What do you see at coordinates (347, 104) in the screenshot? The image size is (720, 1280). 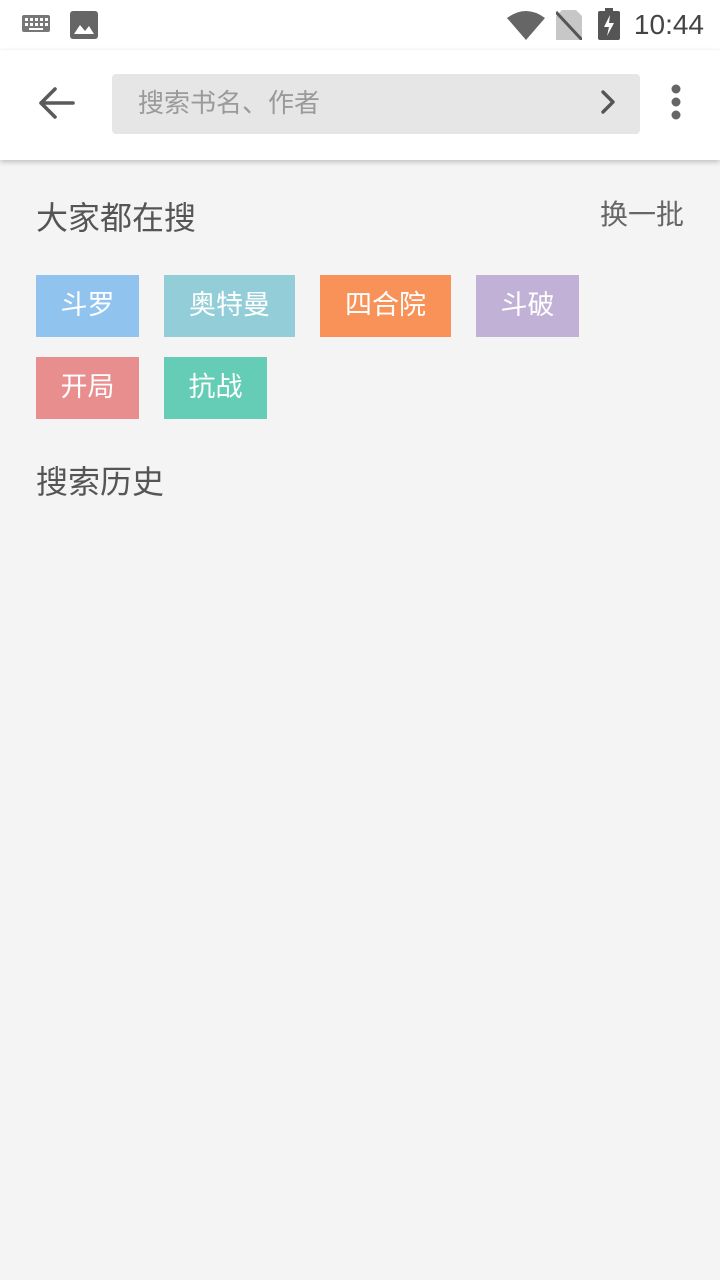 I see `search-input` at bounding box center [347, 104].